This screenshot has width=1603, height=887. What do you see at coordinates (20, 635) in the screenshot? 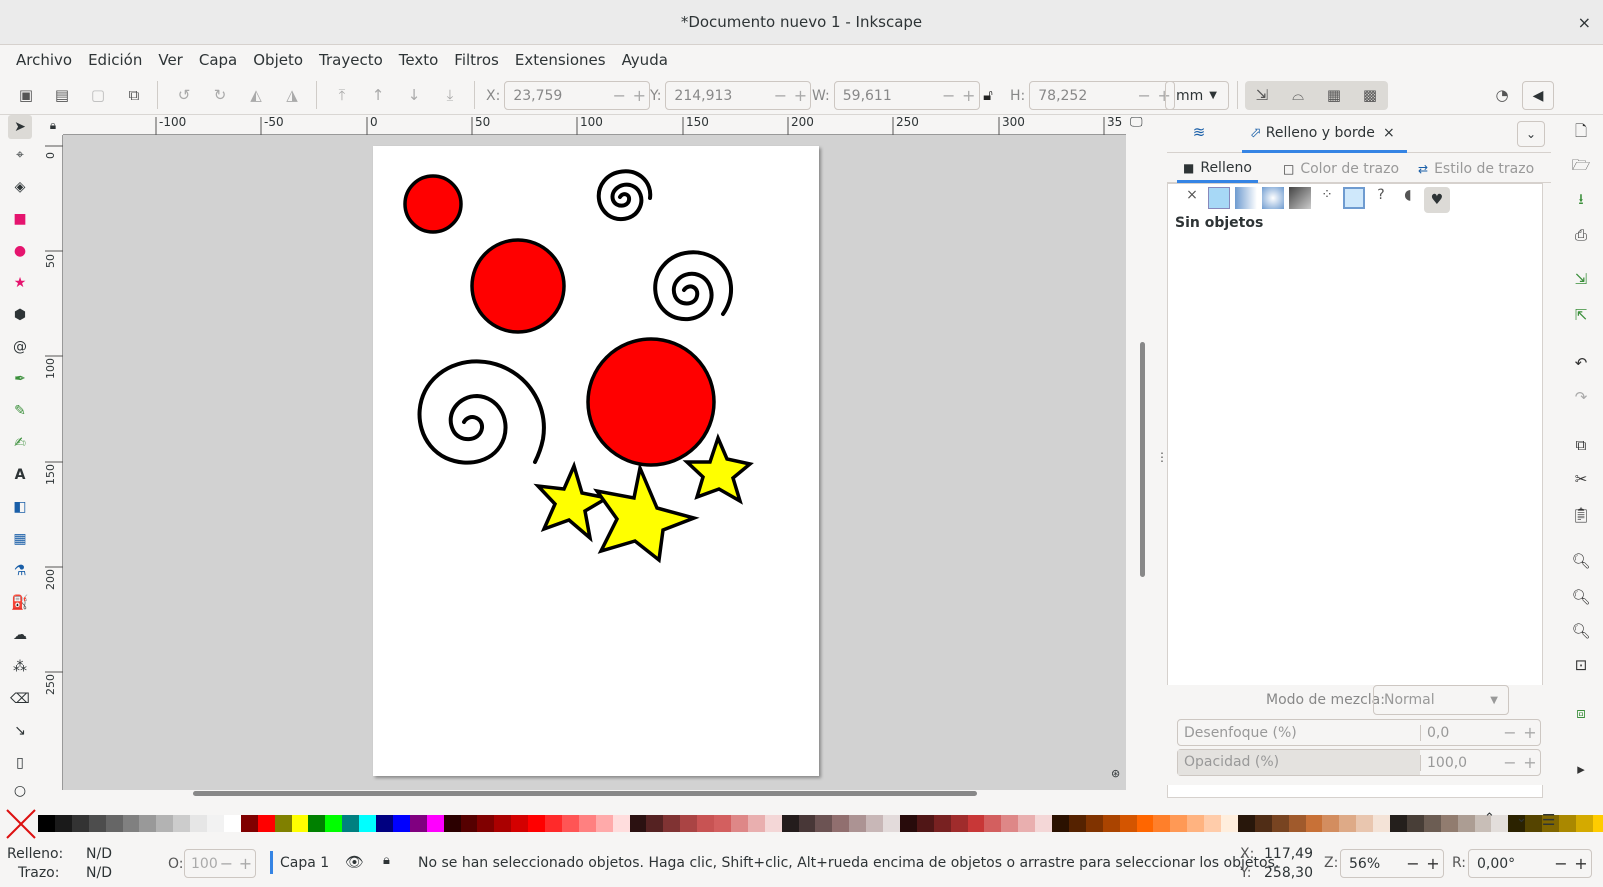
I see `tweak-spray-tool-icon: ☁` at bounding box center [20, 635].